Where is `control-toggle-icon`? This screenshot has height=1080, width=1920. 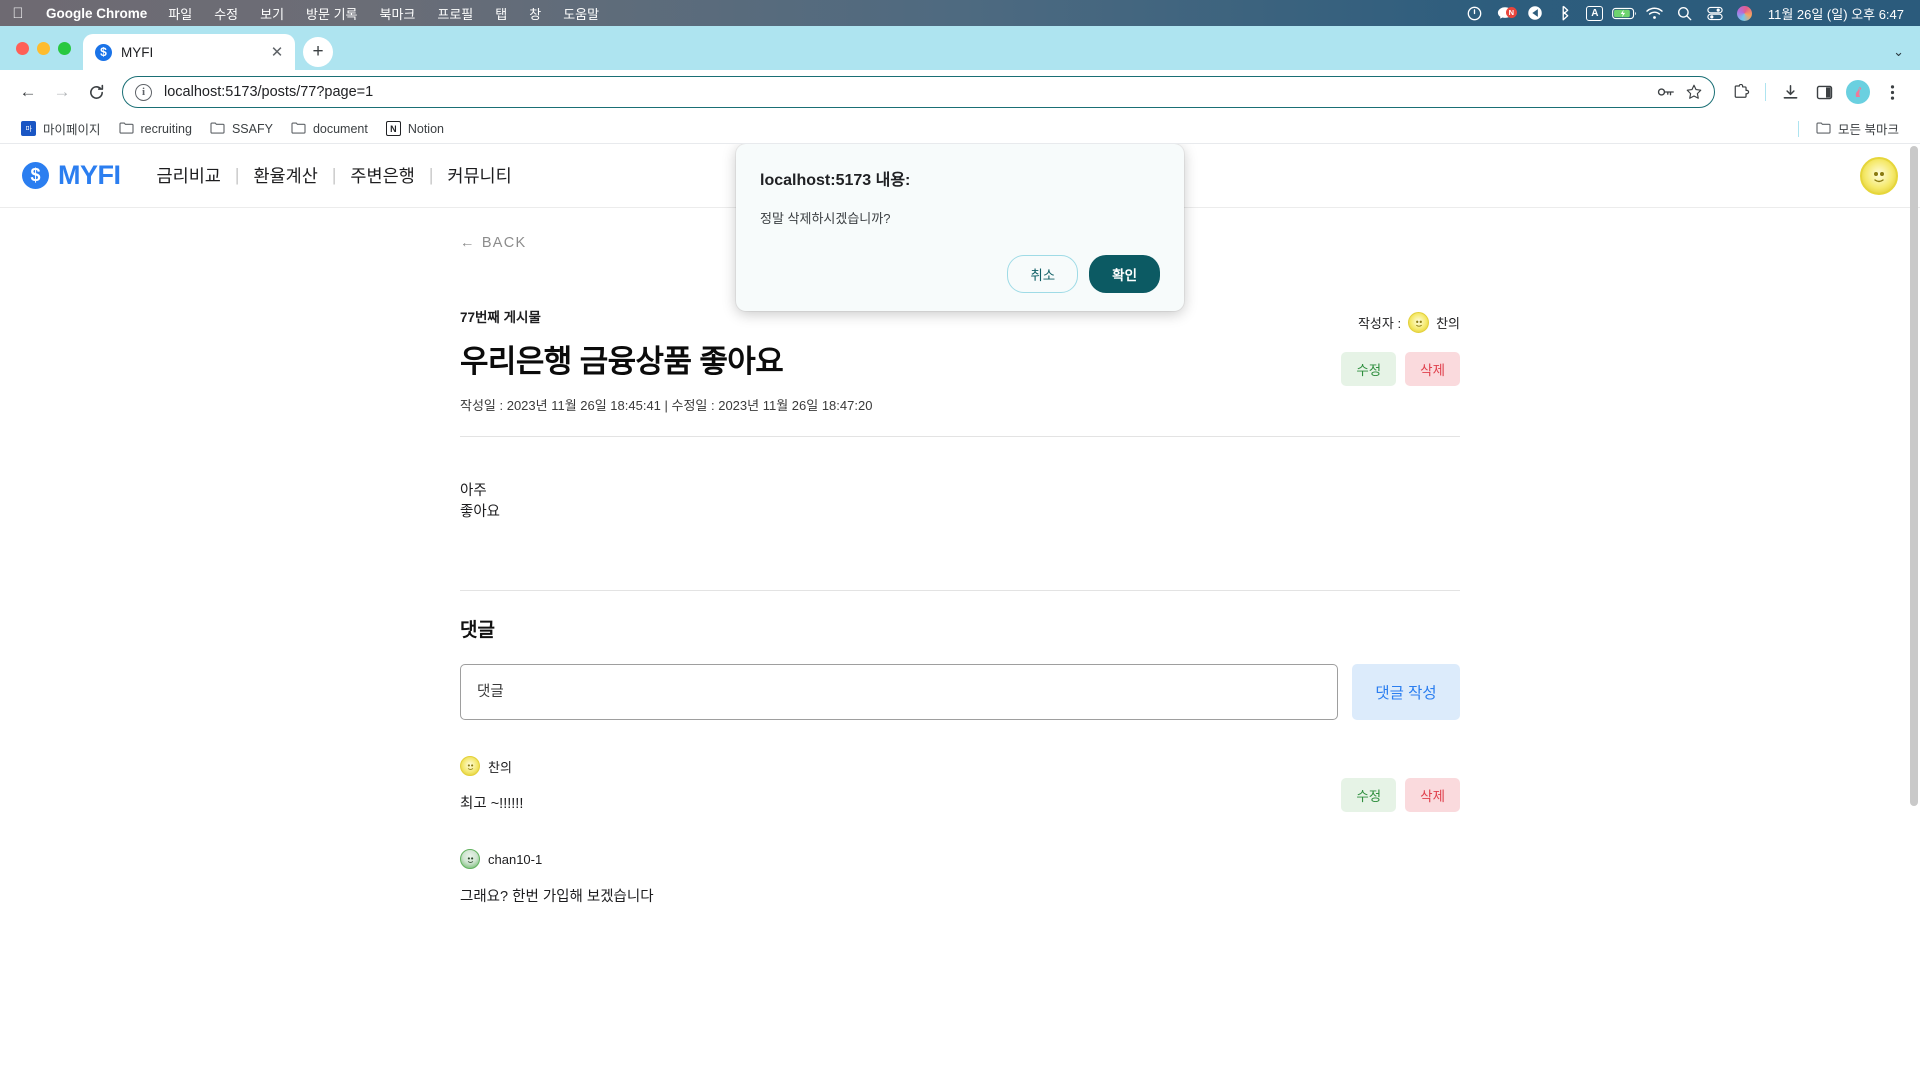 control-toggle-icon is located at coordinates (1715, 13).